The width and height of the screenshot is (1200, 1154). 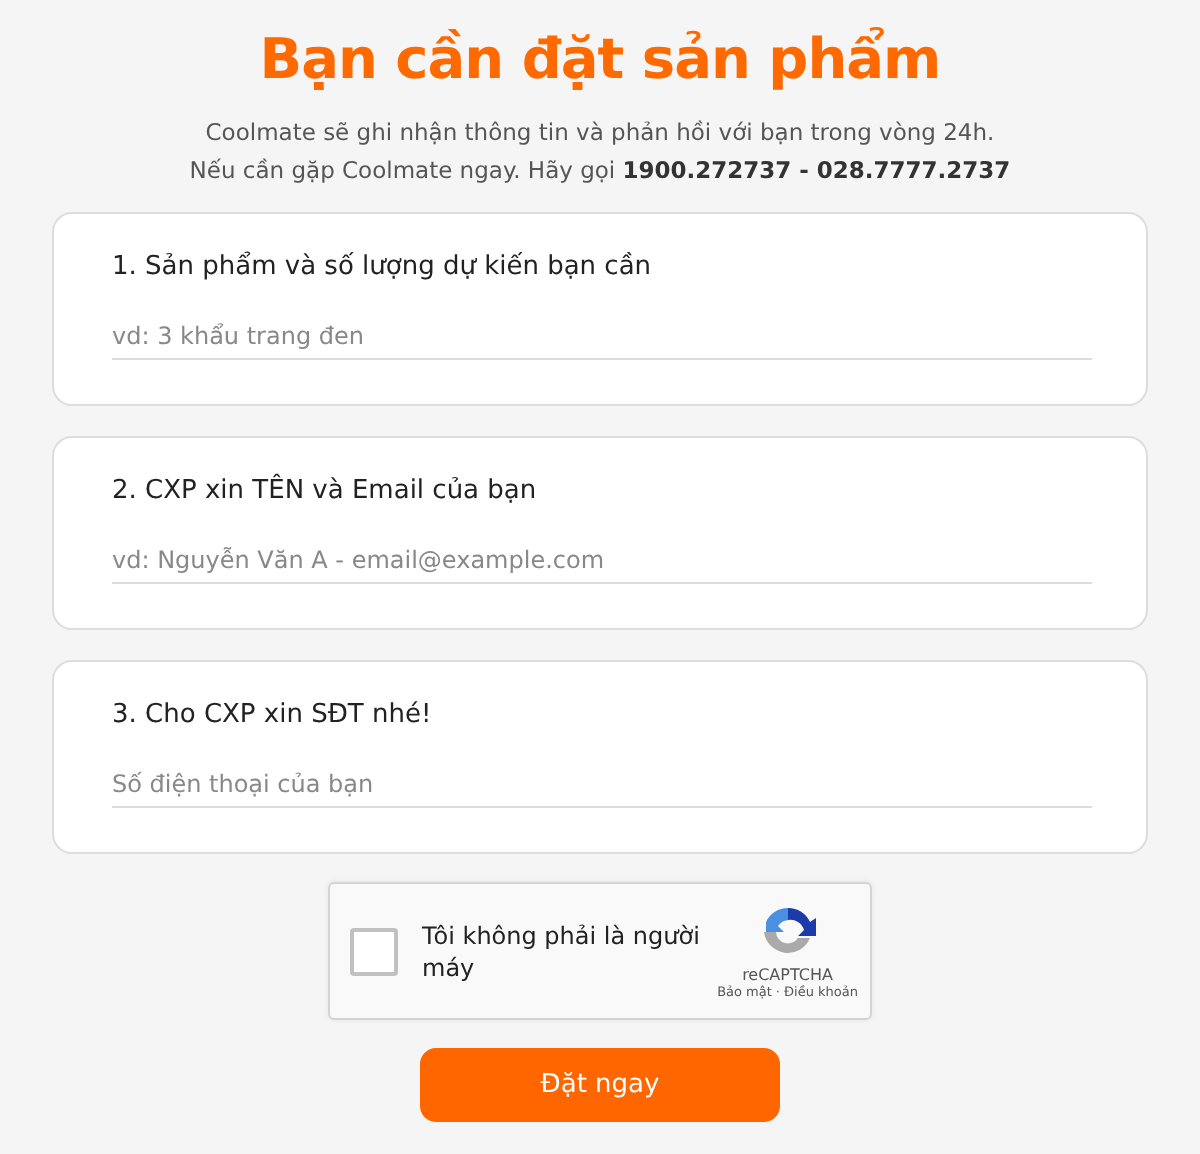 I want to click on captcha-label: Tôi không phải là người máy, so click(x=562, y=951).